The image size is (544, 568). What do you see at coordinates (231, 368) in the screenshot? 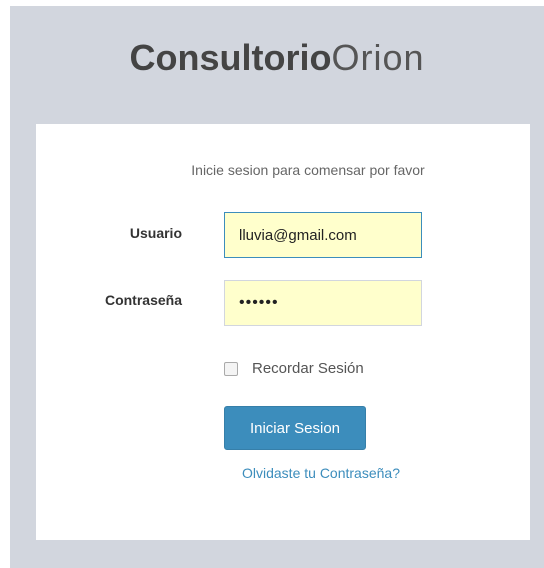
I see `remember-session-checkbox` at bounding box center [231, 368].